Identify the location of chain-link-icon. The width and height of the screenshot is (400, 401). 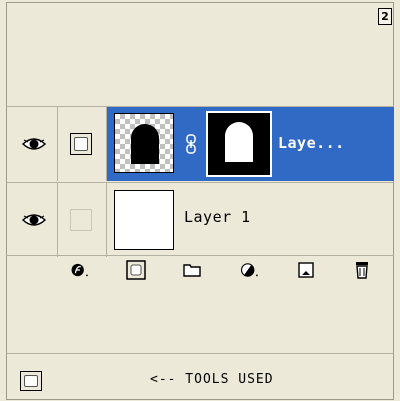
(191, 144).